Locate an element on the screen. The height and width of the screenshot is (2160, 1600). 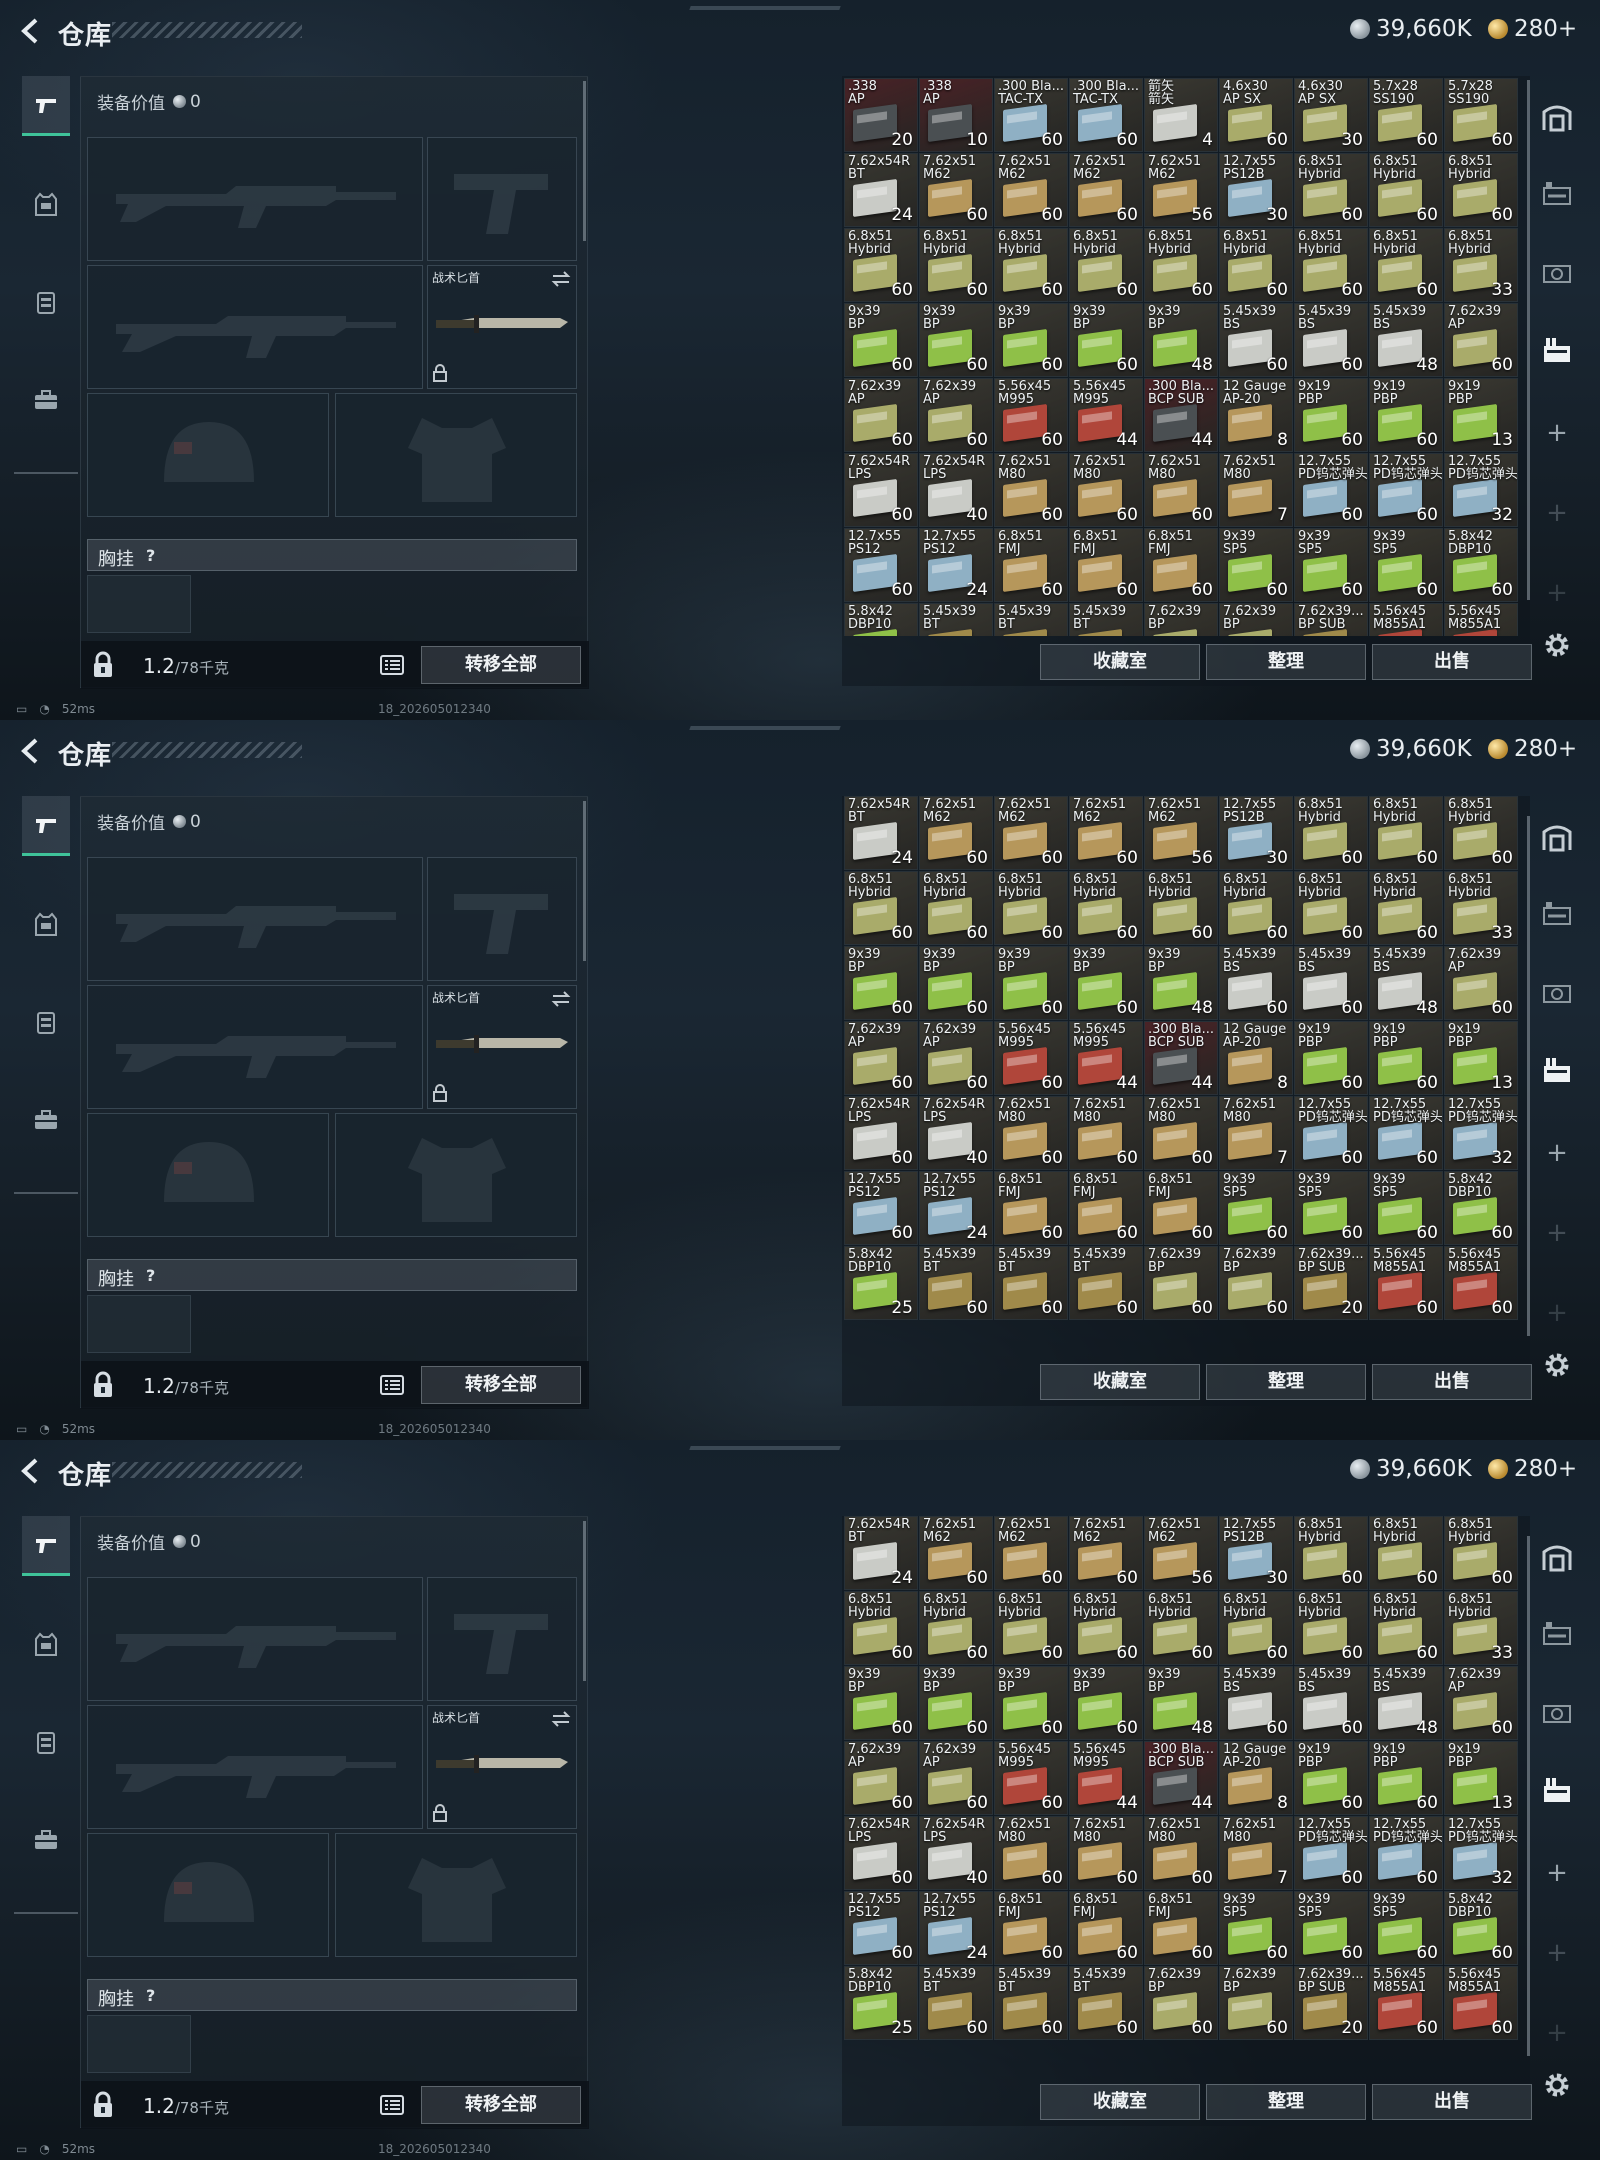
ammo-item: 12.7x55 PS12B 30 is located at coordinates (1256, 833).